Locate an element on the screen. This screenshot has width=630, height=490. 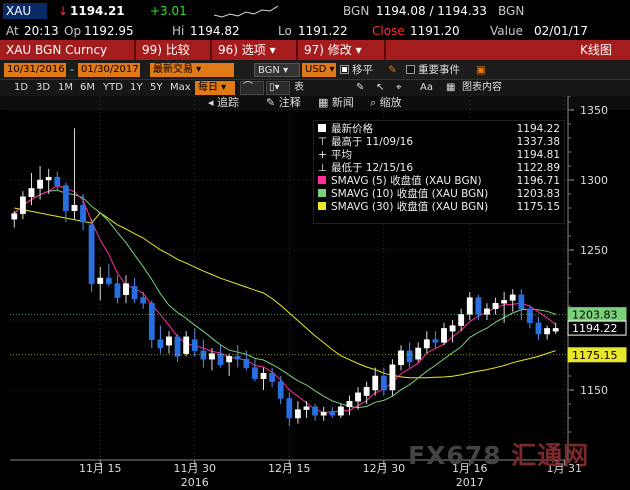
range-1m: 1M is located at coordinates (65, 88).